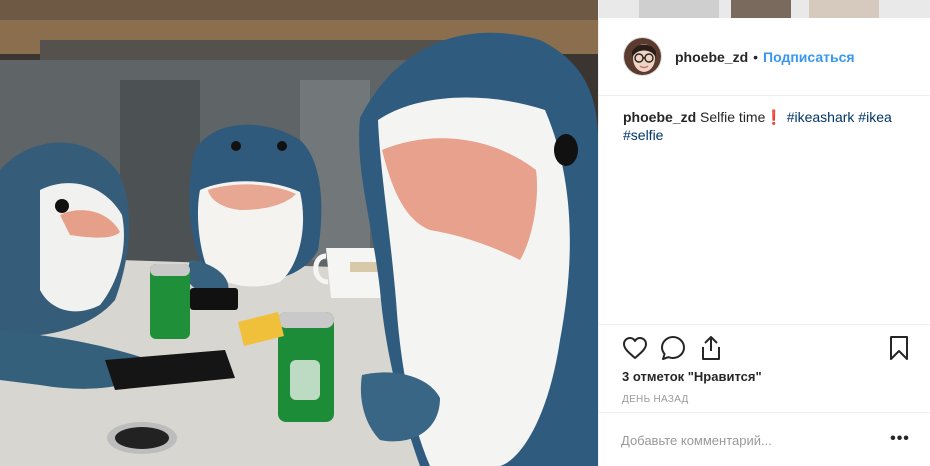 This screenshot has width=930, height=466. I want to click on actions-divider, so click(764, 324).